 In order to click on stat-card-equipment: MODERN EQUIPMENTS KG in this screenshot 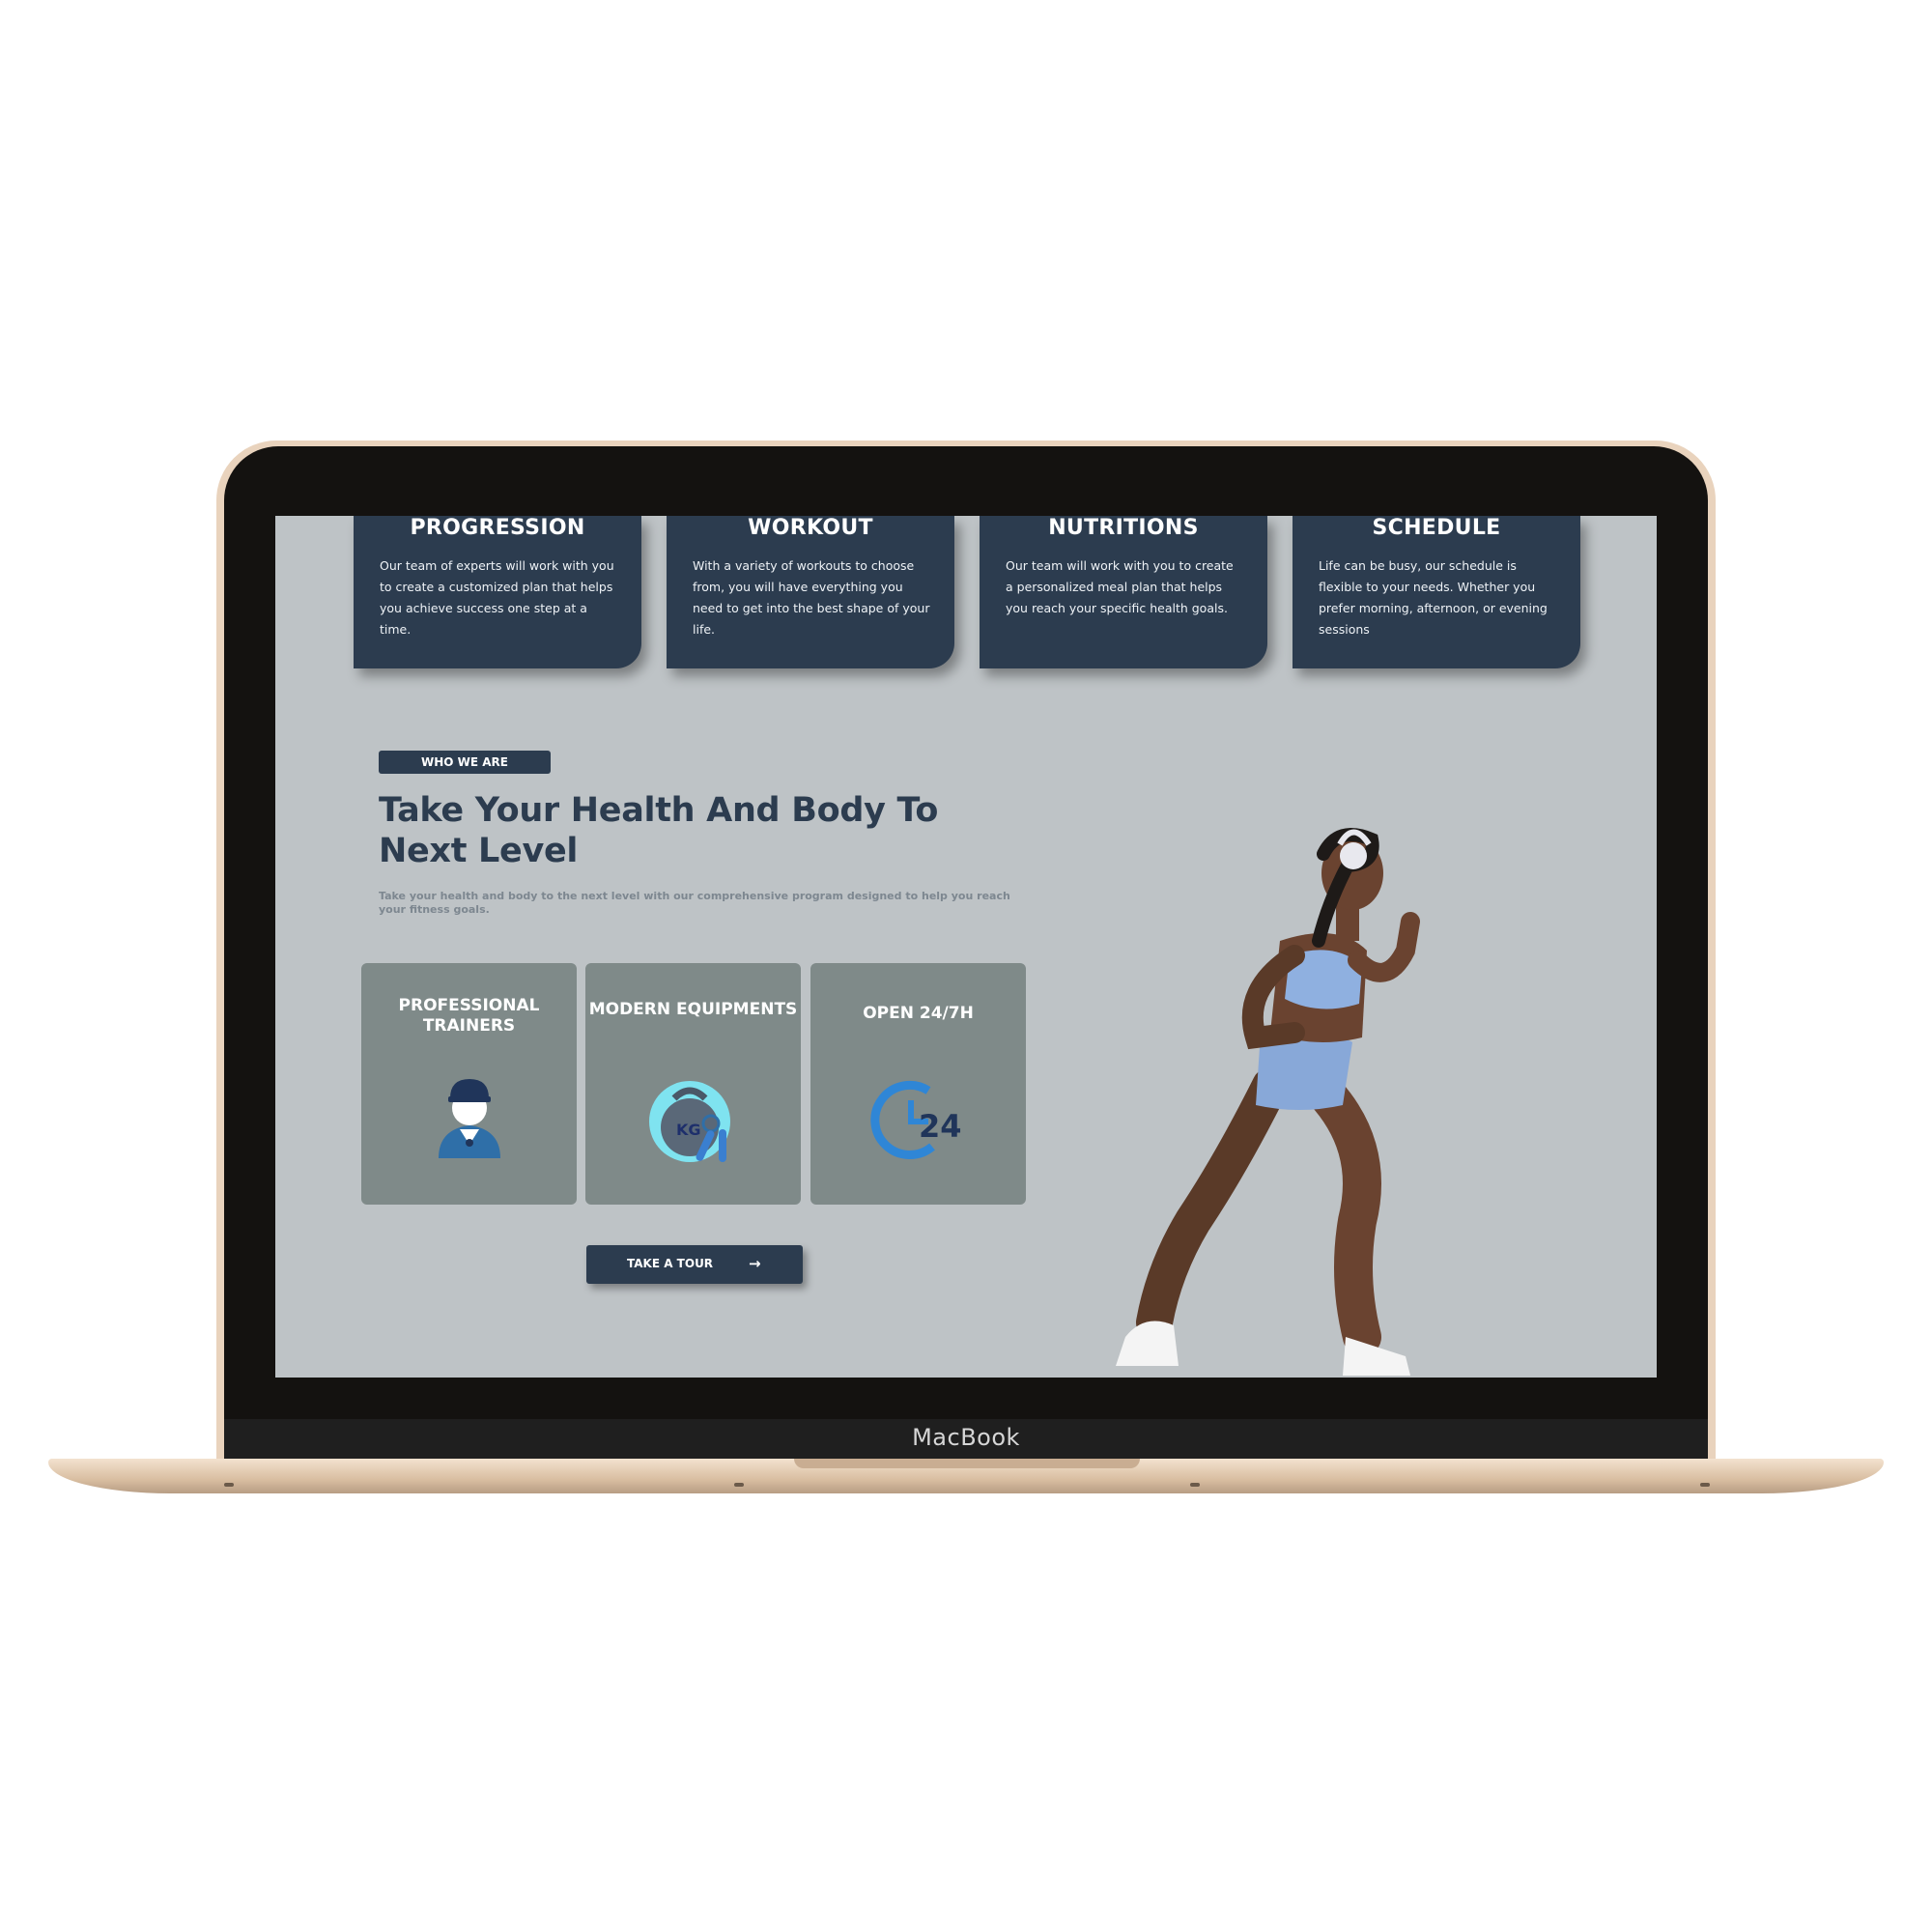, I will do `click(693, 1084)`.